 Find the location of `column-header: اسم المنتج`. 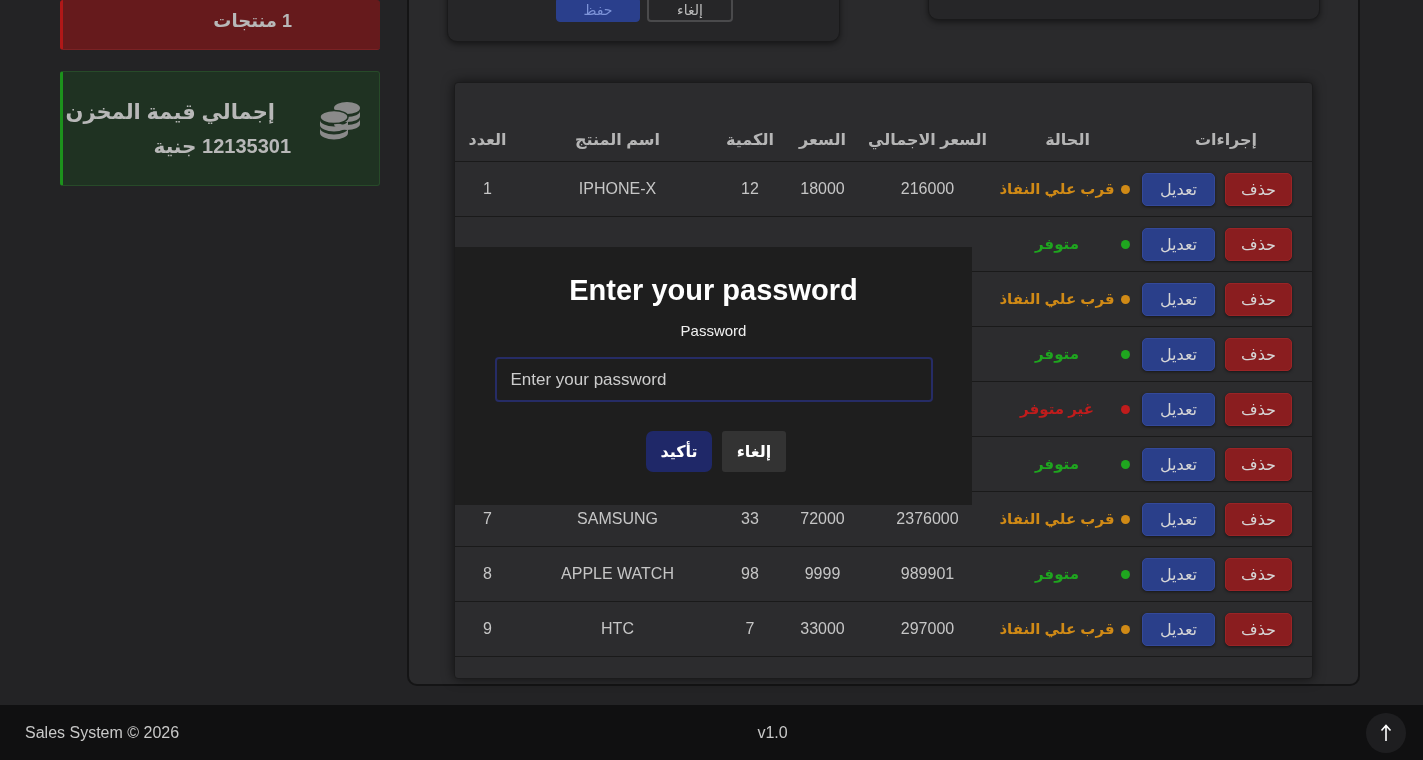

column-header: اسم المنتج is located at coordinates (617, 139).